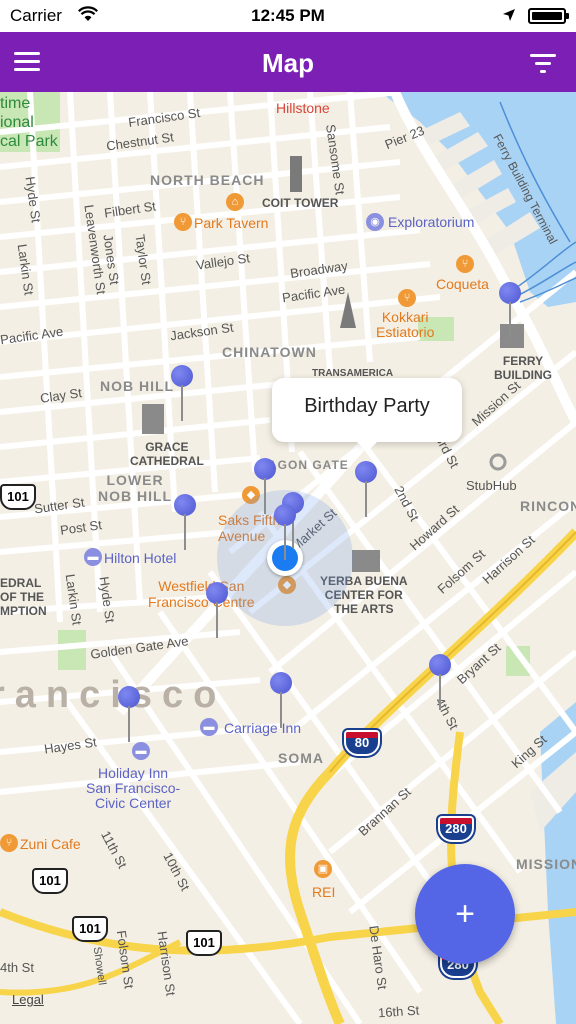 Image resolution: width=576 pixels, height=1024 pixels. Describe the element at coordinates (324, 892) in the screenshot. I see `rei-label: REI` at that location.